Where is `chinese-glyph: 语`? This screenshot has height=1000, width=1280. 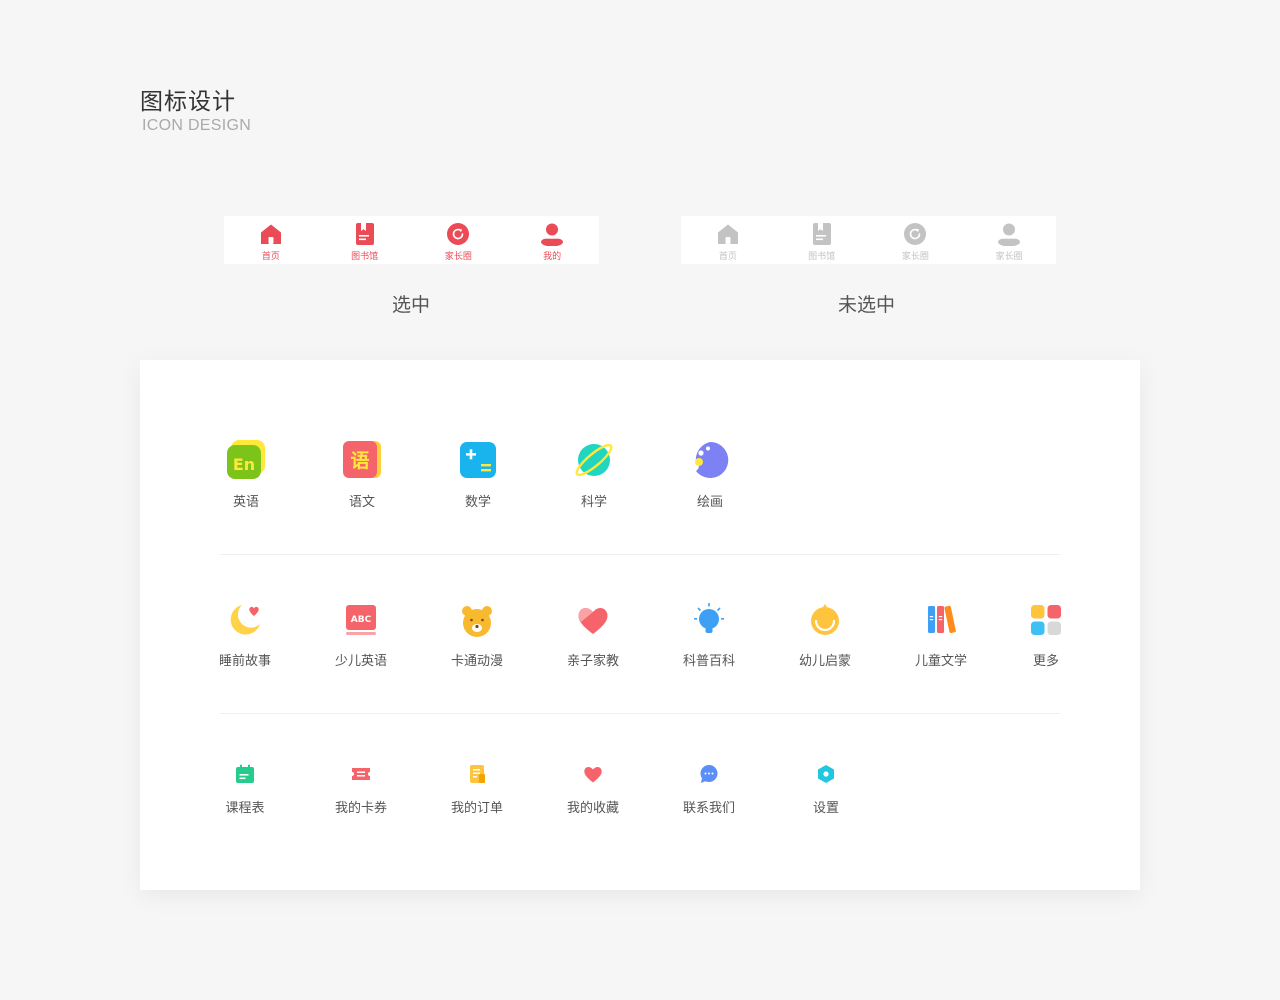
chinese-glyph: 语 is located at coordinates (359, 461).